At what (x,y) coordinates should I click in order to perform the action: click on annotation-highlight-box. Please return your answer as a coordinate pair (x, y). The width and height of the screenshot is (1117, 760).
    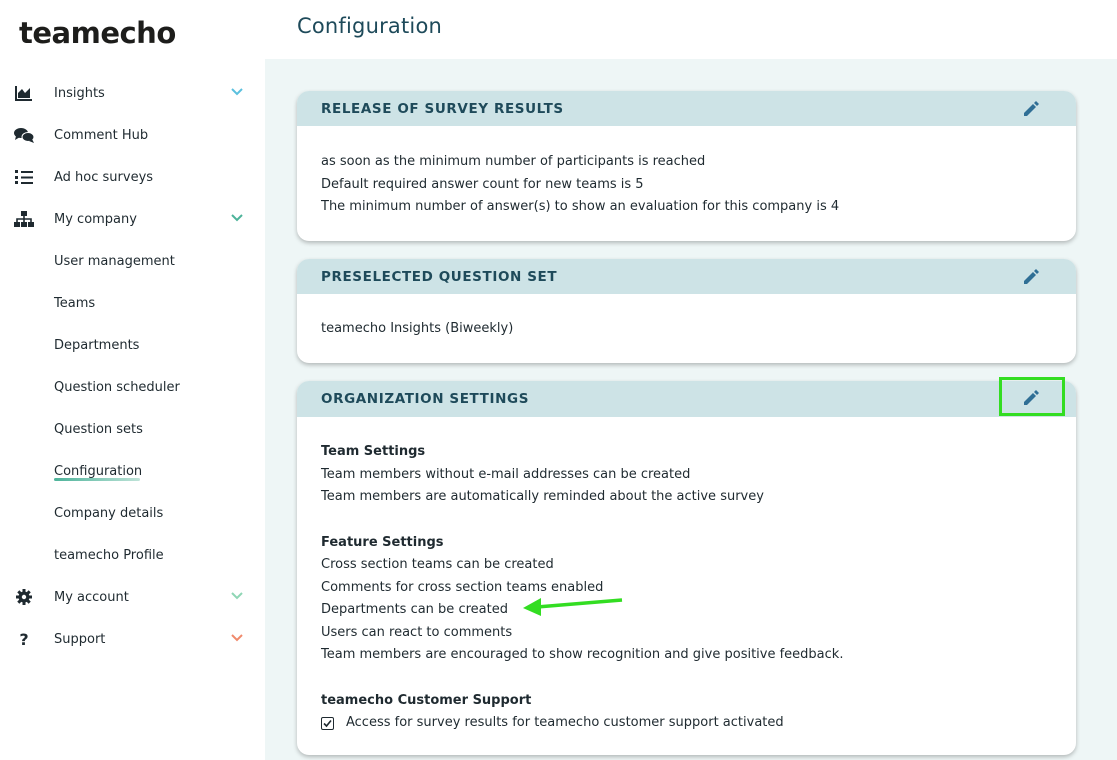
    Looking at the image, I should click on (1032, 396).